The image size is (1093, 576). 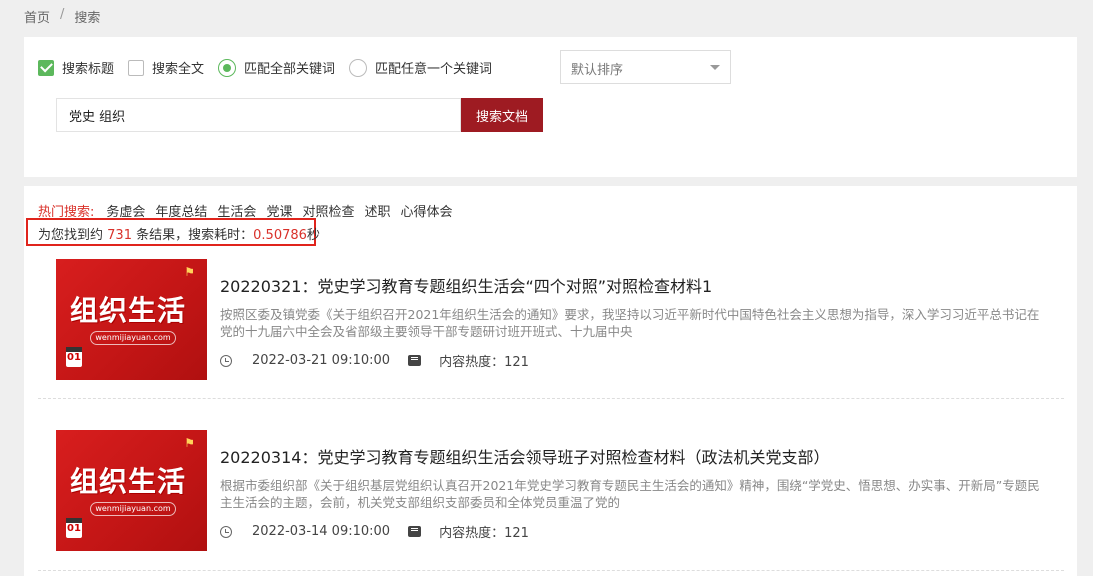 I want to click on search-input, so click(x=258, y=115).